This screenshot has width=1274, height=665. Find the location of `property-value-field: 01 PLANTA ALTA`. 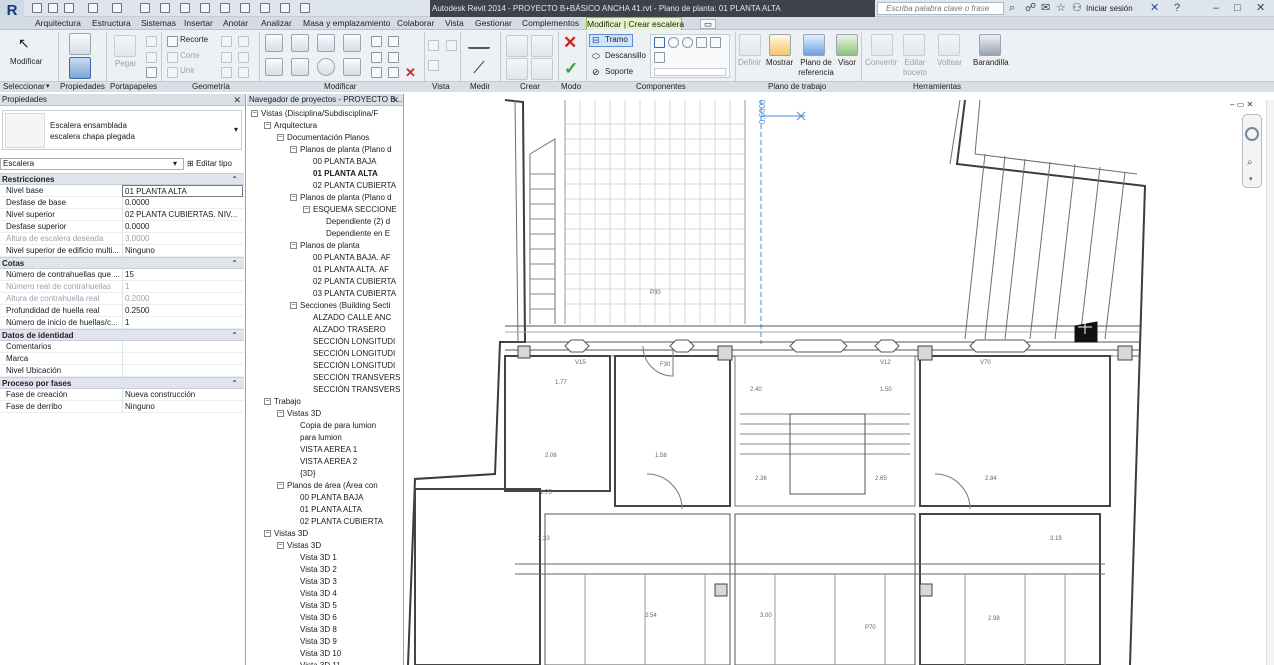

property-value-field: 01 PLANTA ALTA is located at coordinates (182, 191).